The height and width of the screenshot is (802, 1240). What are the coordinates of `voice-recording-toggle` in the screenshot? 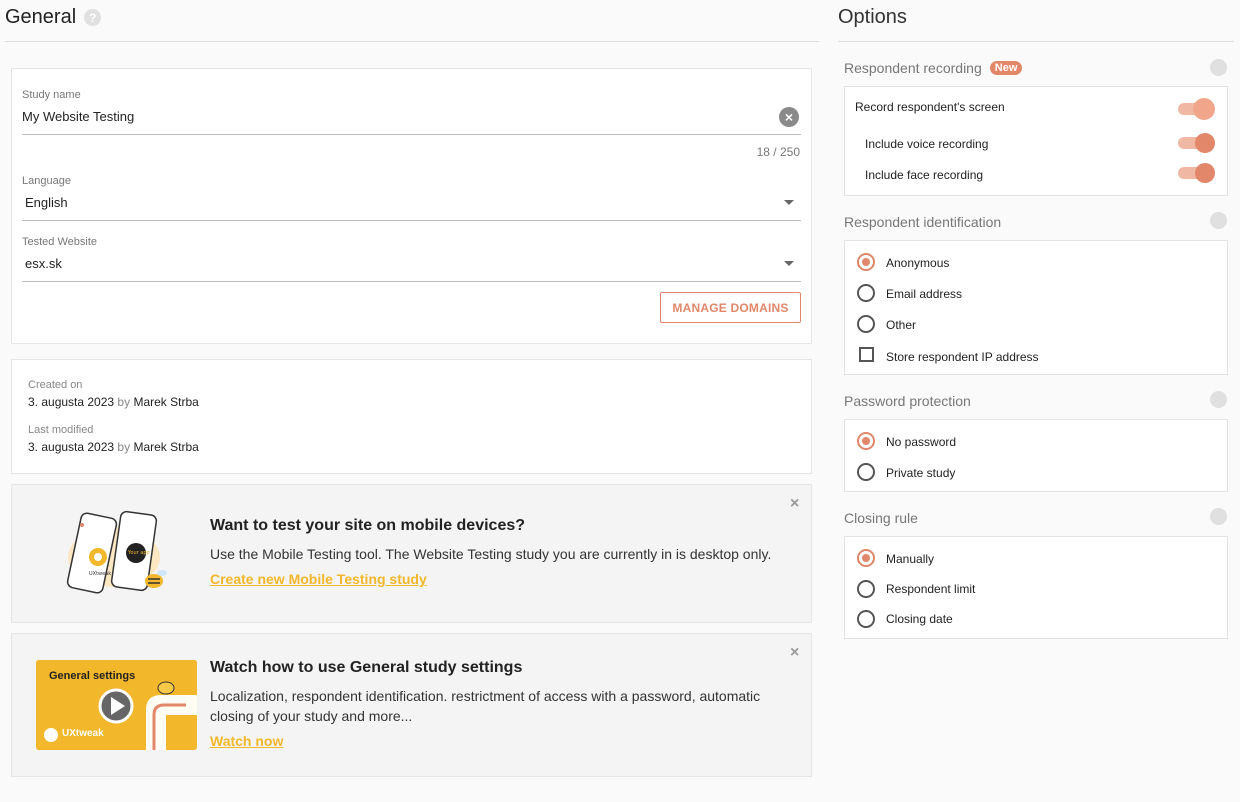 It's located at (1196, 143).